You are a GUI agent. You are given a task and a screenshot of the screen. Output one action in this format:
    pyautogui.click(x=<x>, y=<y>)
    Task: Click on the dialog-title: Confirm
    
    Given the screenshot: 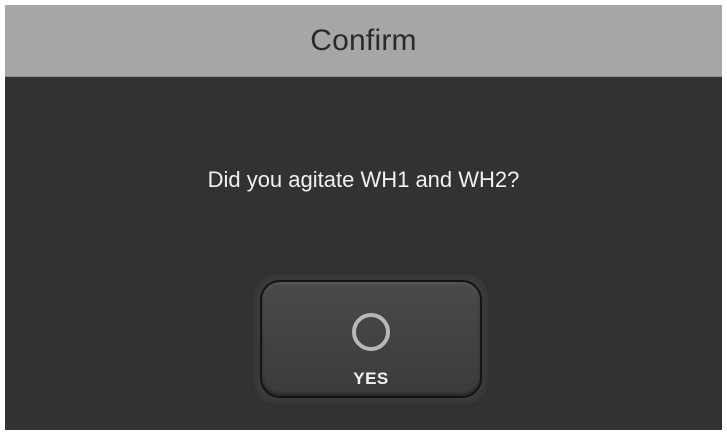 What is the action you would take?
    pyautogui.click(x=363, y=40)
    